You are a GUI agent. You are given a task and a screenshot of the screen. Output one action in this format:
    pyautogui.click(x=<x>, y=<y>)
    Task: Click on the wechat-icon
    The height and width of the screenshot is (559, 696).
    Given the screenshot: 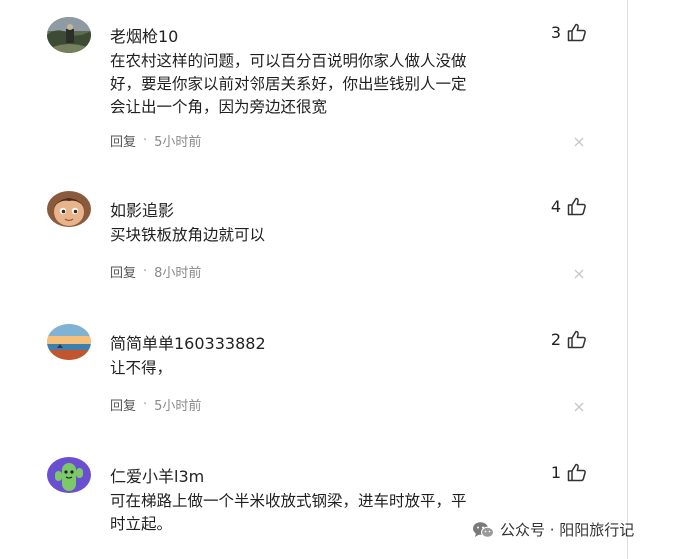 What is the action you would take?
    pyautogui.click(x=483, y=530)
    